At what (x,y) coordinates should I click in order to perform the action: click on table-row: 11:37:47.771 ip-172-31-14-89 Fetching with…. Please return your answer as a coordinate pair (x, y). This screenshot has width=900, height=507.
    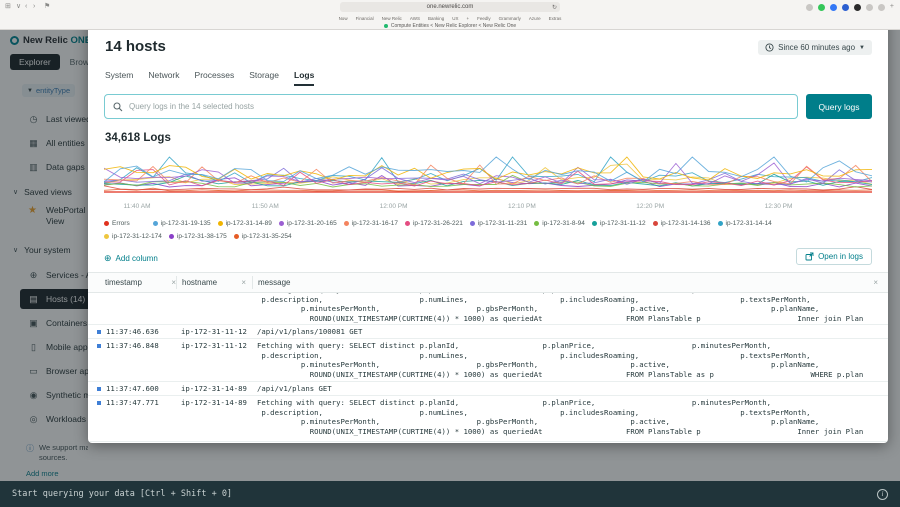
    Looking at the image, I should click on (488, 419).